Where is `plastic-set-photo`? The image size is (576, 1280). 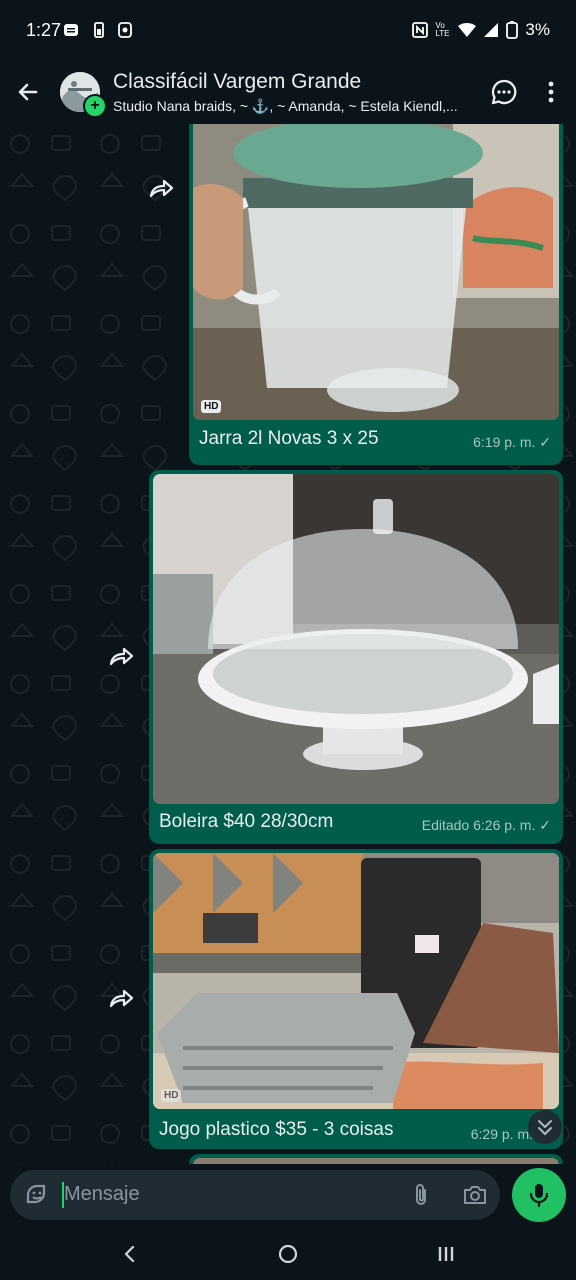 plastic-set-photo is located at coordinates (356, 981).